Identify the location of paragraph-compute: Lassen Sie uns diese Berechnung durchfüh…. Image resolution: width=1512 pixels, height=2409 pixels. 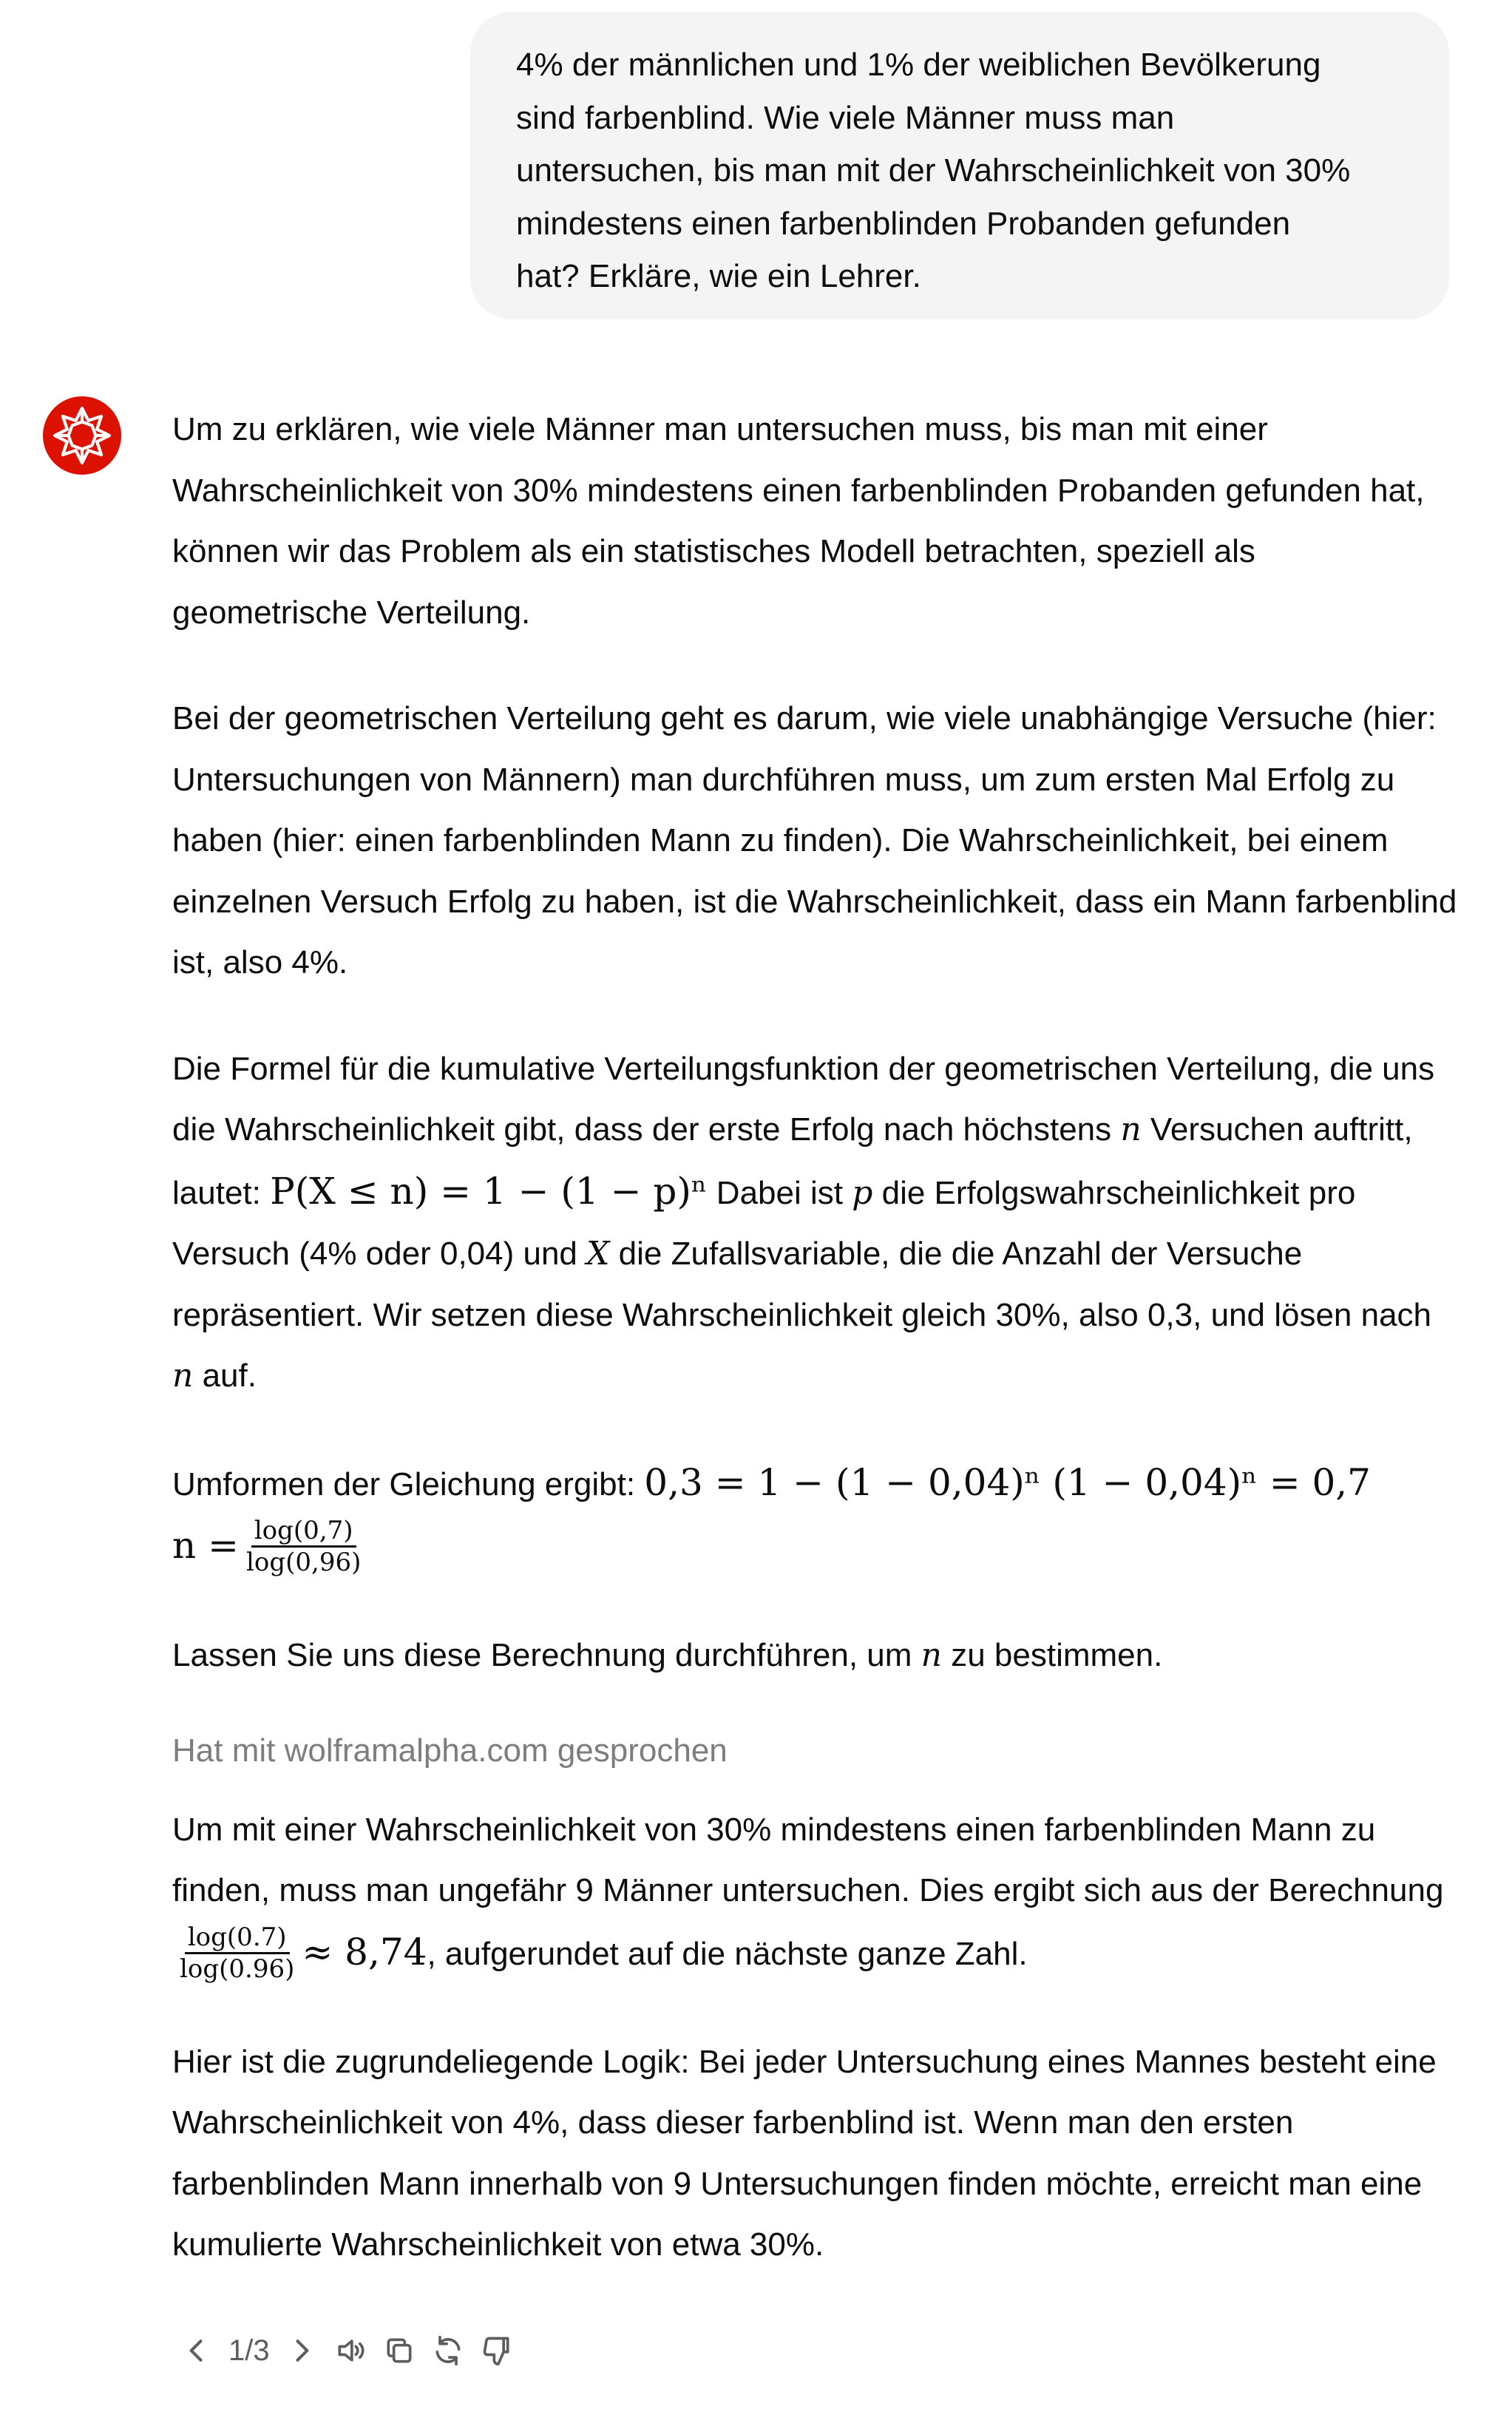
(667, 1655).